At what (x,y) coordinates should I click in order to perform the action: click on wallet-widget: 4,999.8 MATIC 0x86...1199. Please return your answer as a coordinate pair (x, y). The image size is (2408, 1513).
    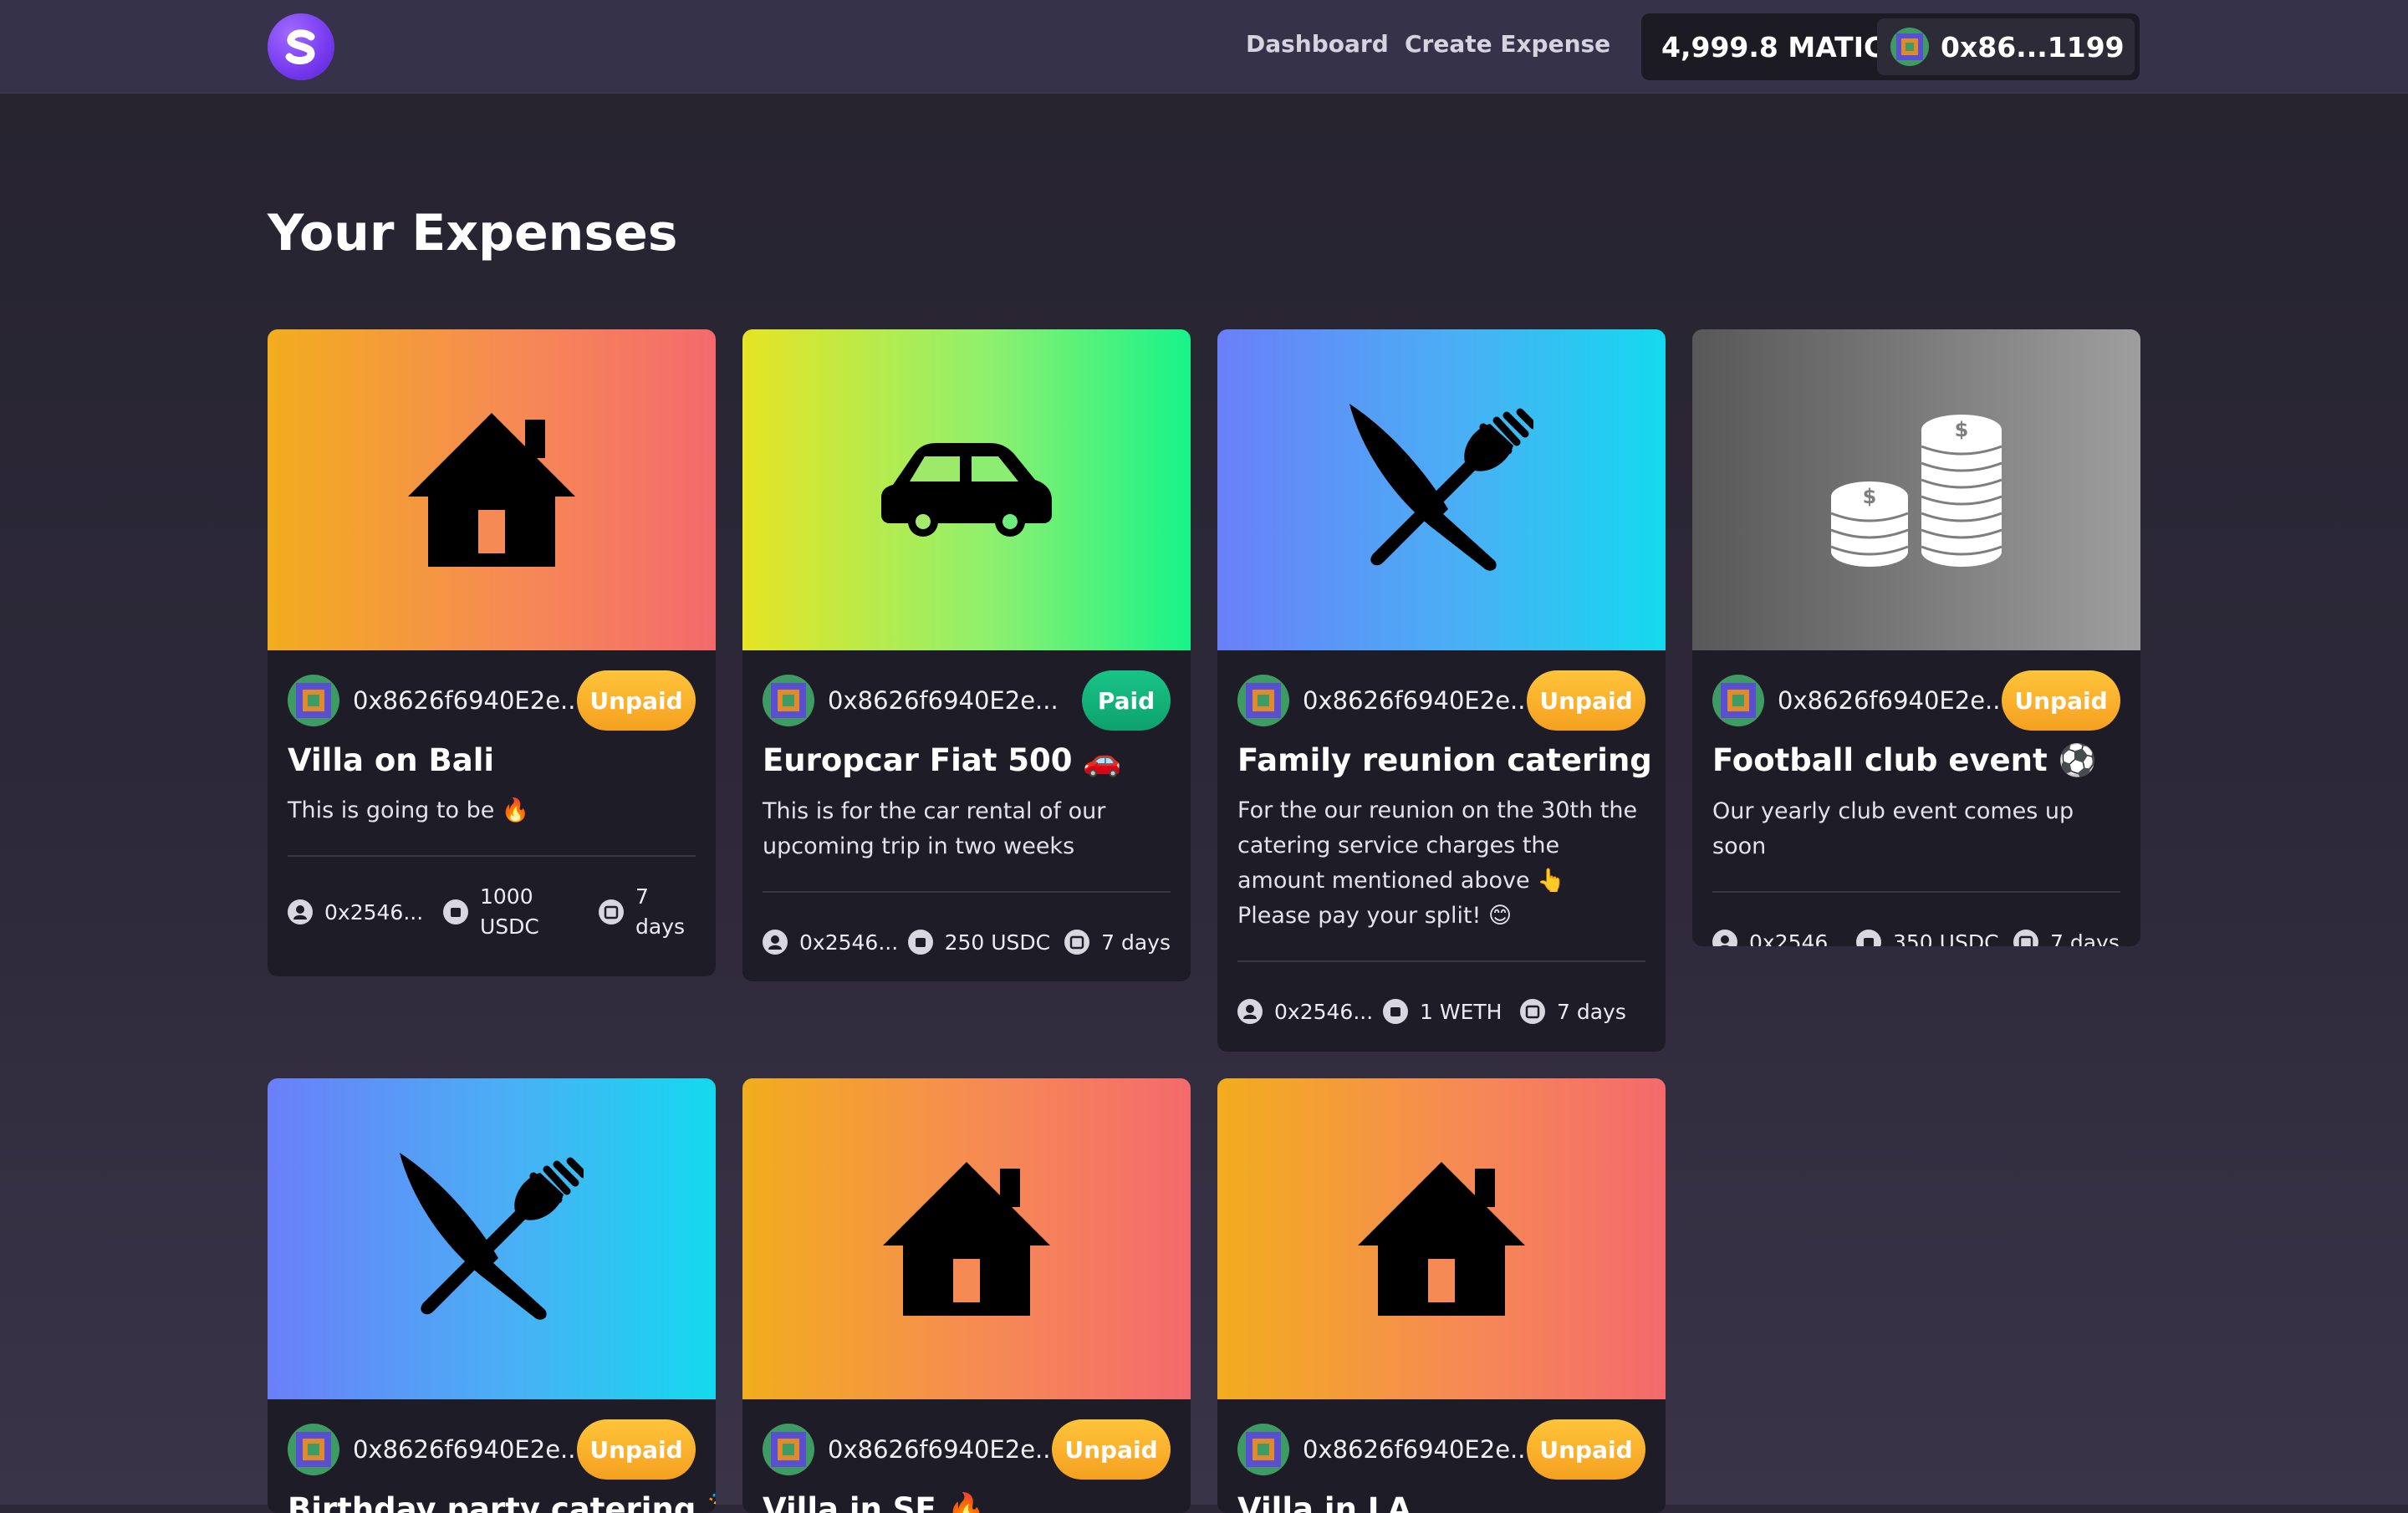
    Looking at the image, I should click on (1891, 46).